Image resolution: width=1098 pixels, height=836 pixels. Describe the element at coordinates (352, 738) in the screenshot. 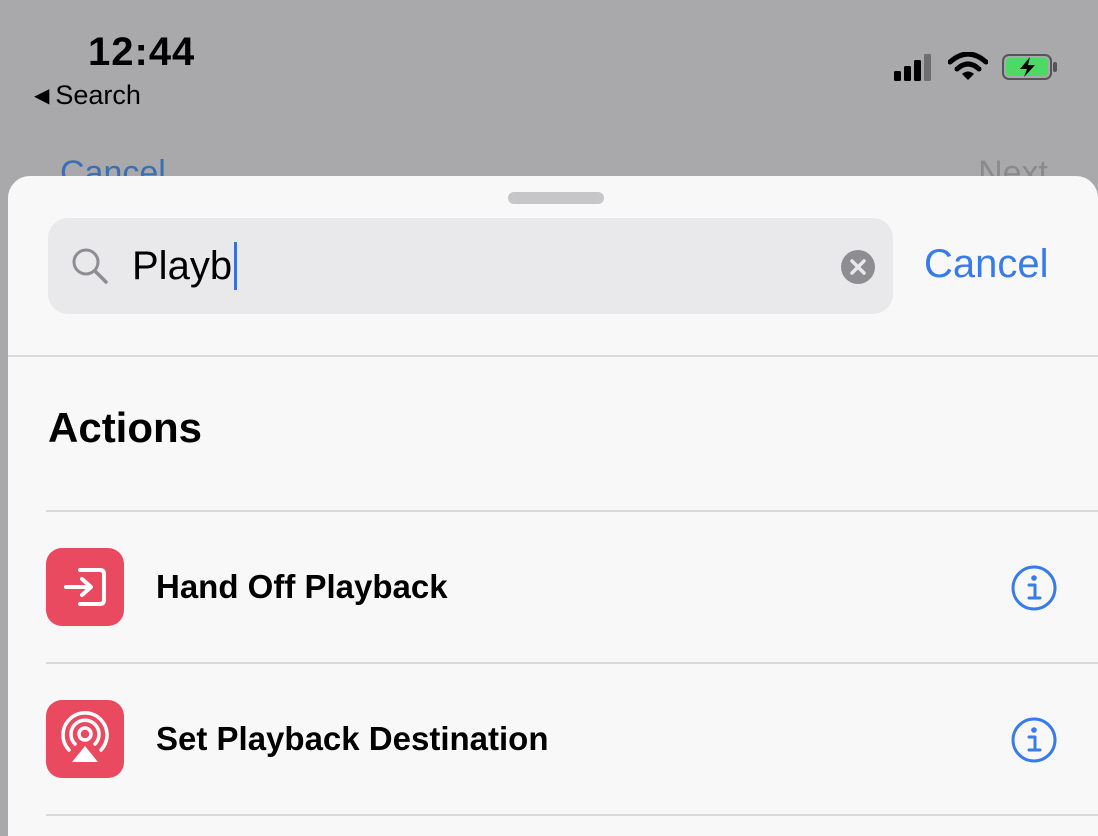

I see `action-label: Set Playback Destination` at that location.